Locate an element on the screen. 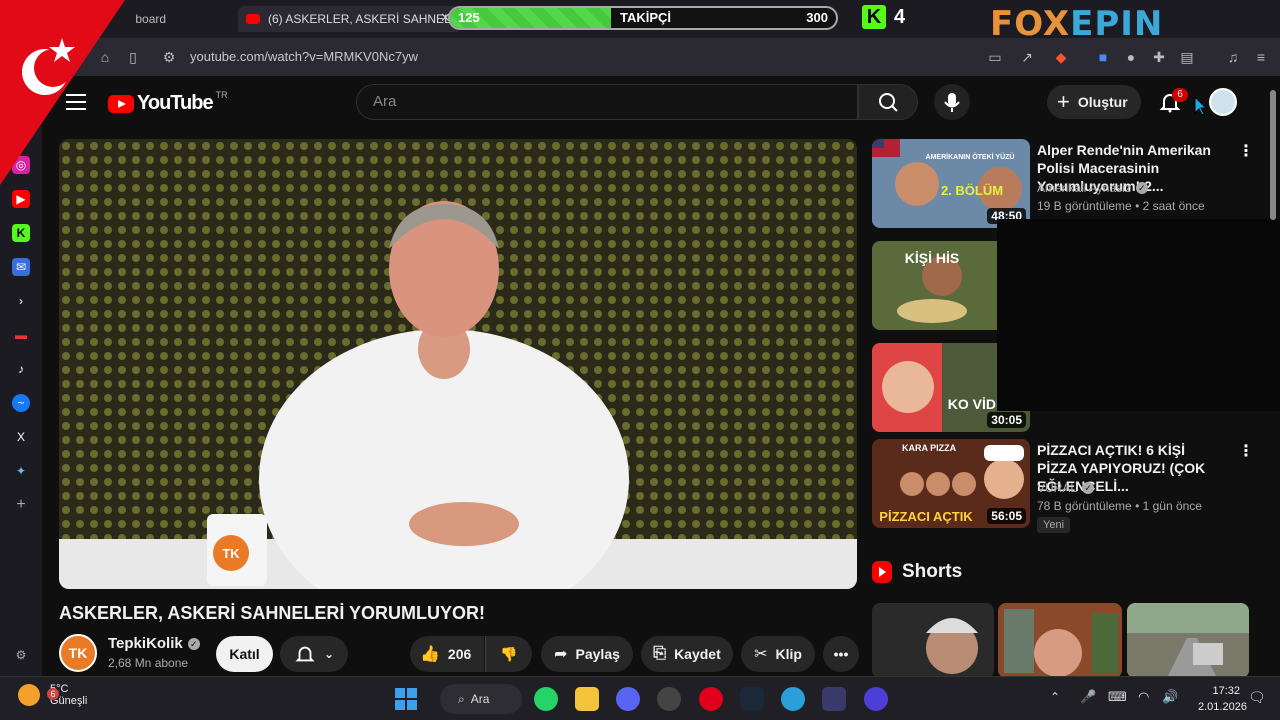  chevron-up-icon: ⌃ is located at coordinates (1055, 697).